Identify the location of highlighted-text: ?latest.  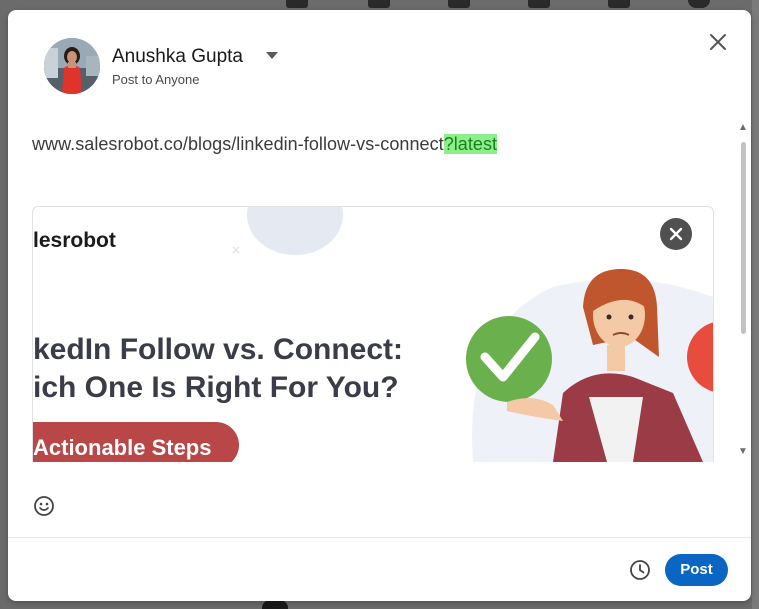
(470, 144).